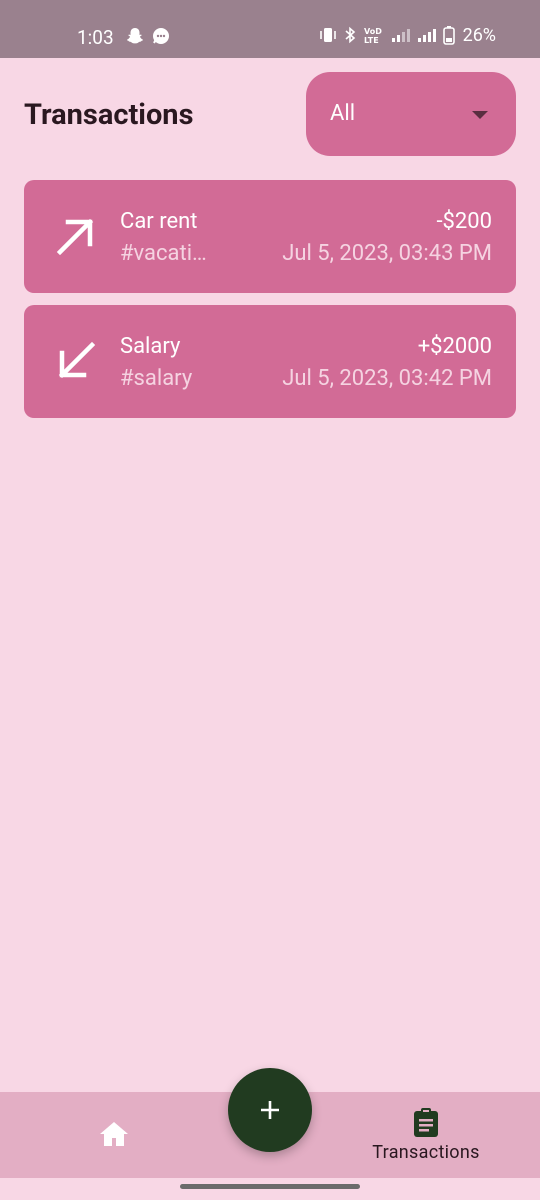 Image resolution: width=540 pixels, height=1200 pixels. What do you see at coordinates (387, 378) in the screenshot?
I see `transaction-date: Jul 5, 2023, 03:42 PM` at bounding box center [387, 378].